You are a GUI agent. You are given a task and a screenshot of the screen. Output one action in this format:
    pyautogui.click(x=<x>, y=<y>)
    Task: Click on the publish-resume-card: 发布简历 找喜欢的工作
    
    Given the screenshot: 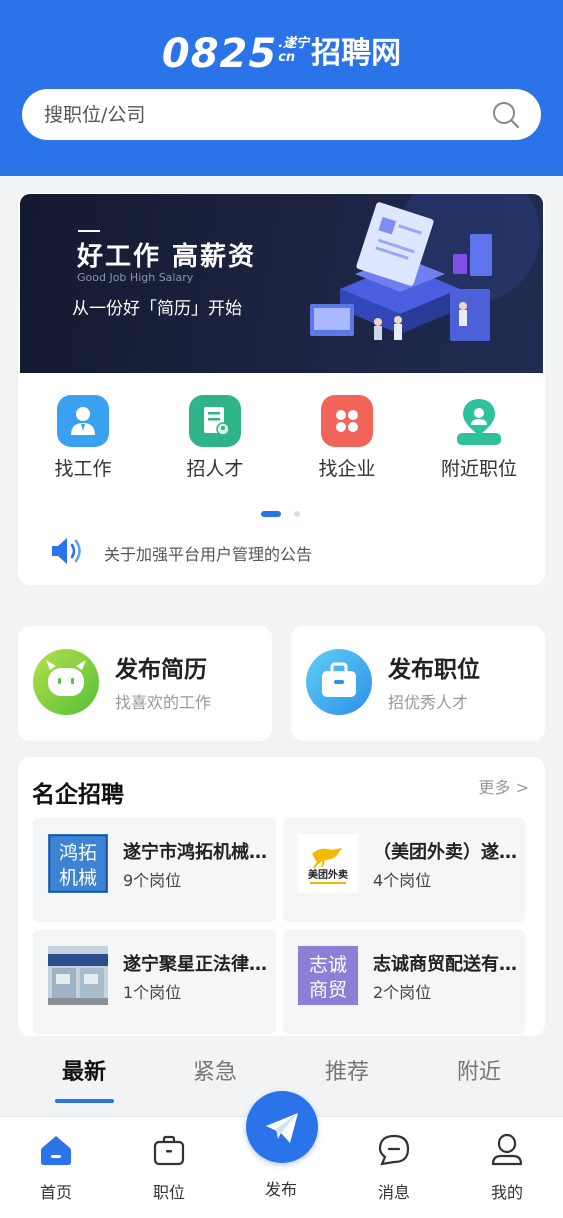 What is the action you would take?
    pyautogui.click(x=145, y=683)
    